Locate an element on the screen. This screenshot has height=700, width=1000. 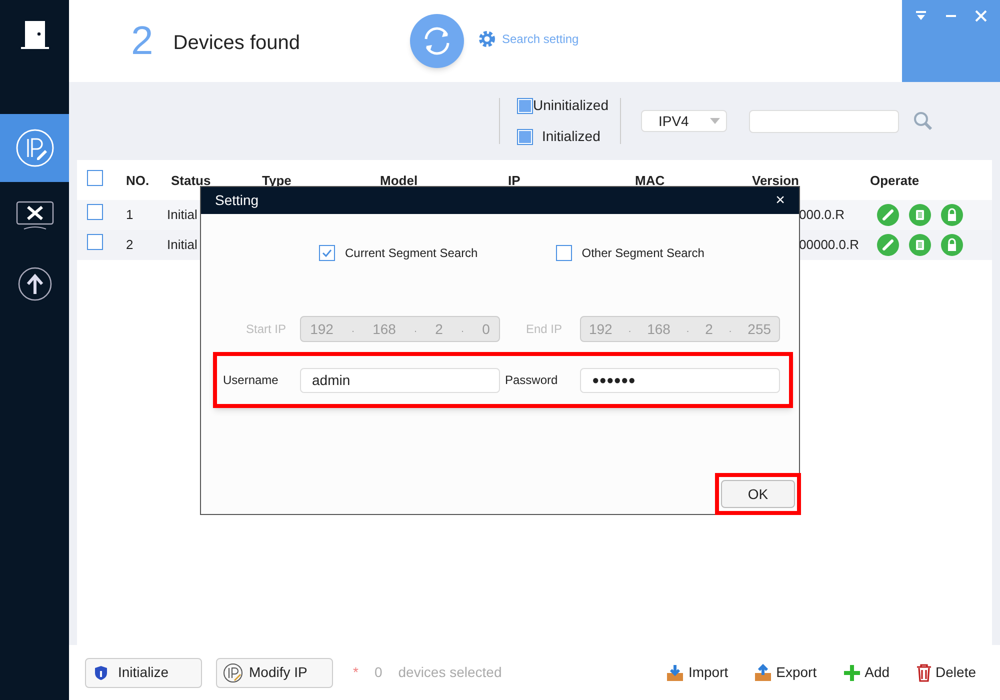
ip-edit-icon is located at coordinates (34, 148).